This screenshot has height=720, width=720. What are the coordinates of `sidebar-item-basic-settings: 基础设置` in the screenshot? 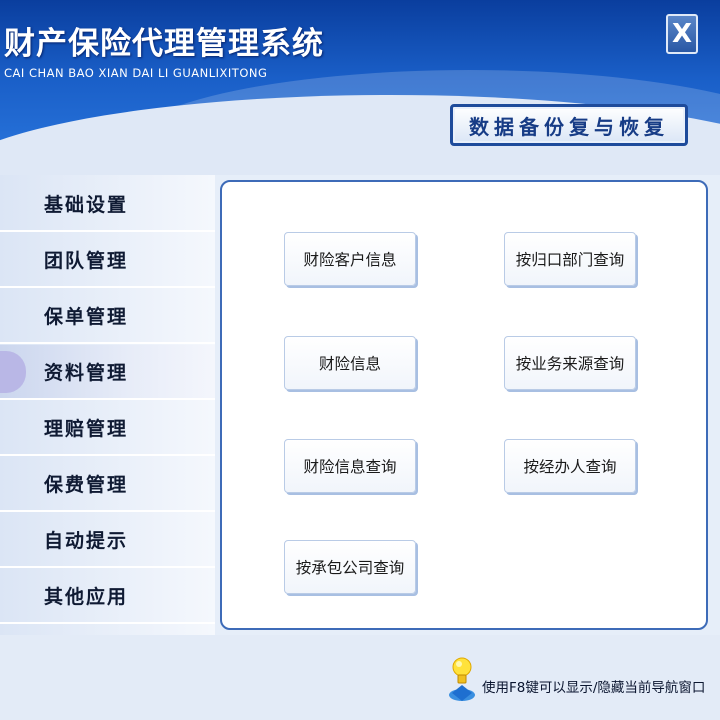 It's located at (107, 204).